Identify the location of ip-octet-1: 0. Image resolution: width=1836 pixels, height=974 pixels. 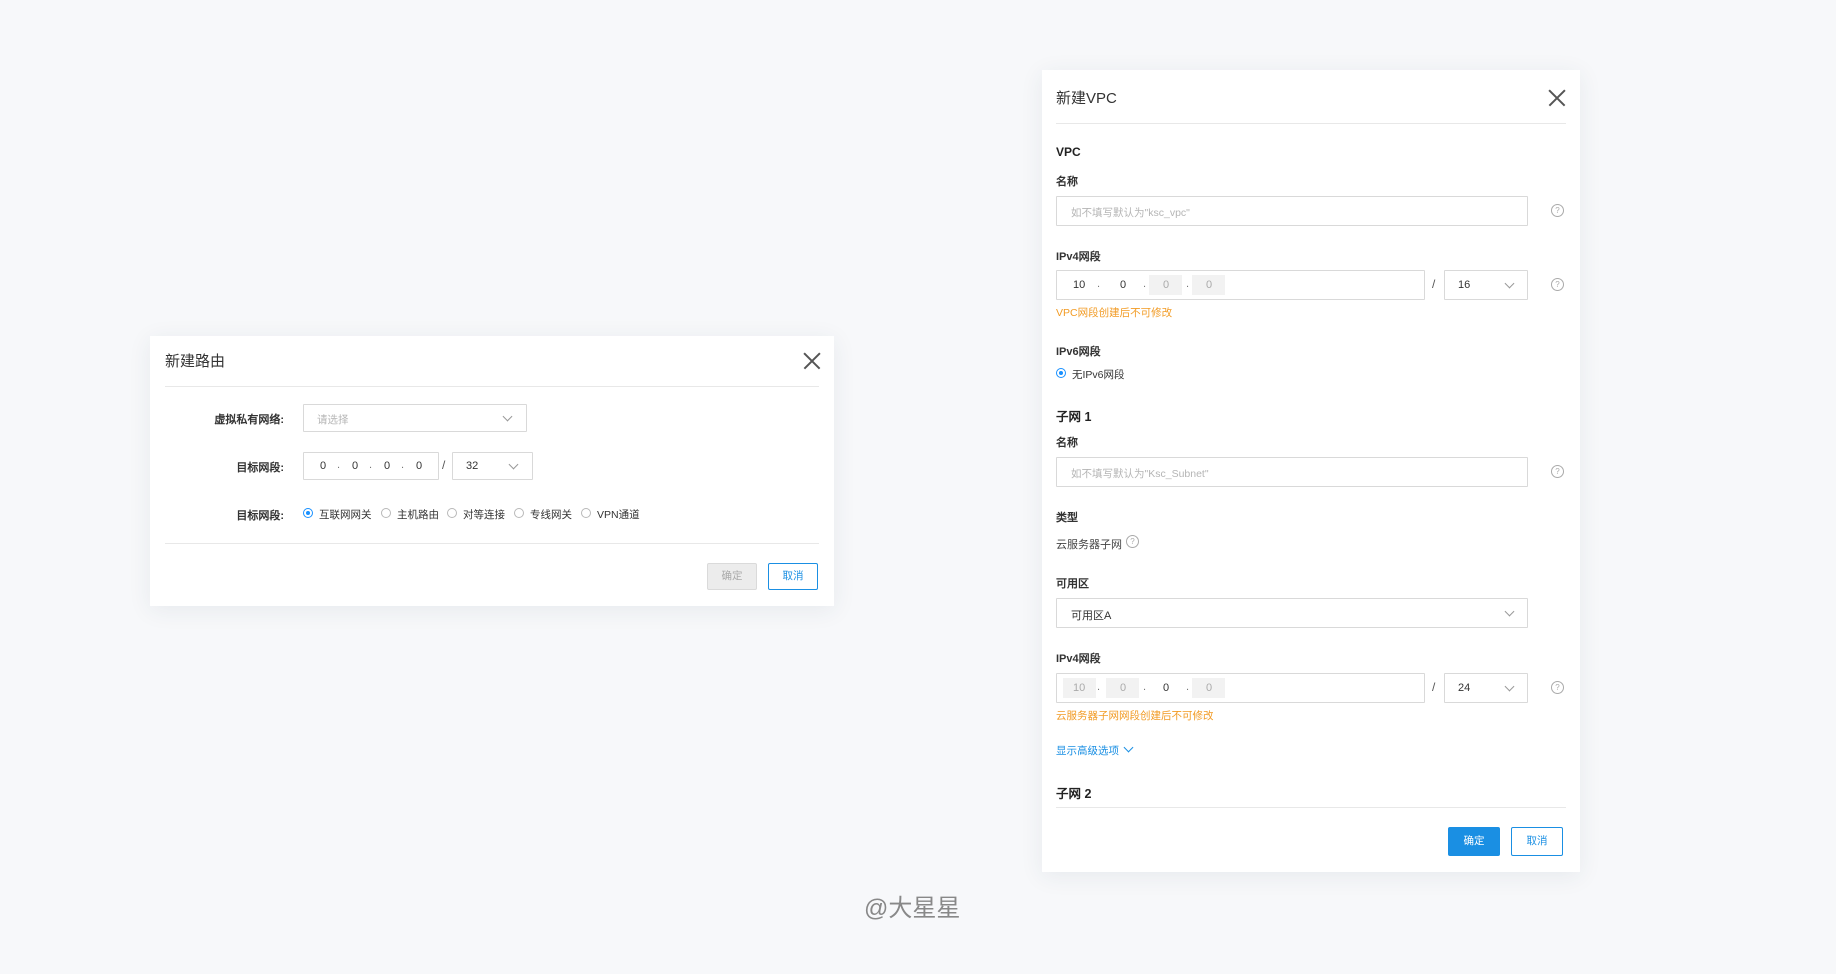
(323, 466).